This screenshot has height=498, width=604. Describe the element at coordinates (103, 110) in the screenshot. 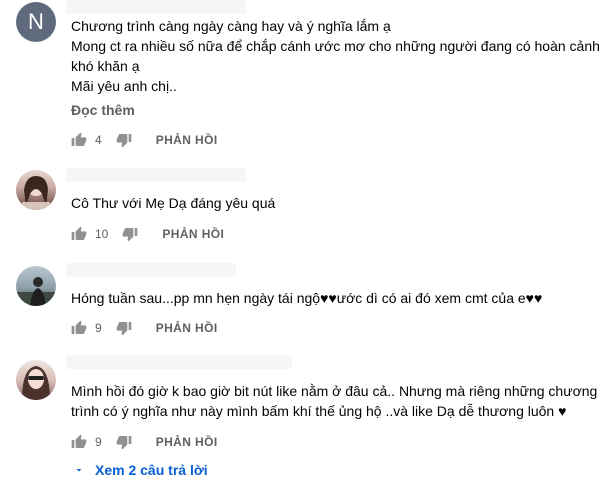

I see `read-more-link: Đọc thêm` at that location.